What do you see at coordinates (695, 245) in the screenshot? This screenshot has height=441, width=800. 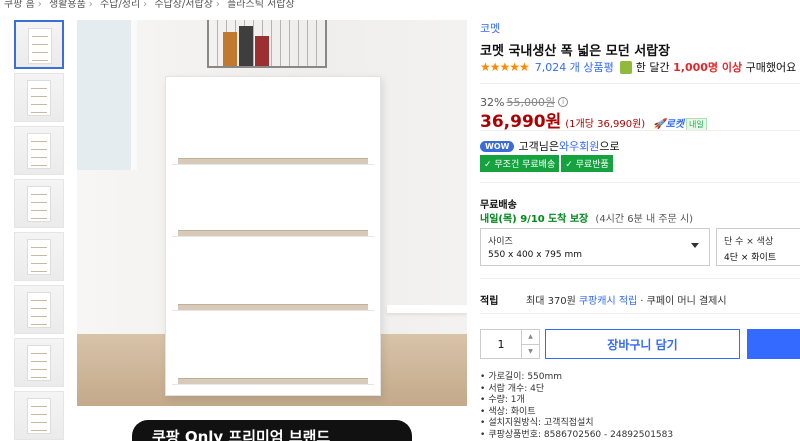 I see `chevron-down-icon` at bounding box center [695, 245].